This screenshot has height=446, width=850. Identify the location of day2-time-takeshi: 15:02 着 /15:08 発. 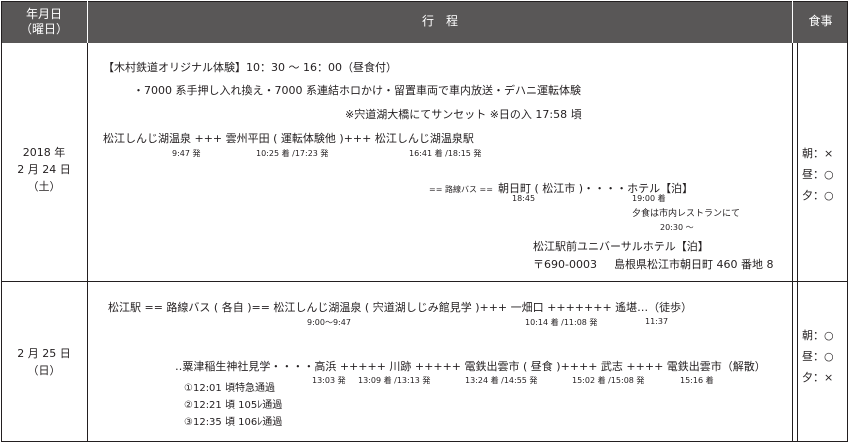
(608, 380).